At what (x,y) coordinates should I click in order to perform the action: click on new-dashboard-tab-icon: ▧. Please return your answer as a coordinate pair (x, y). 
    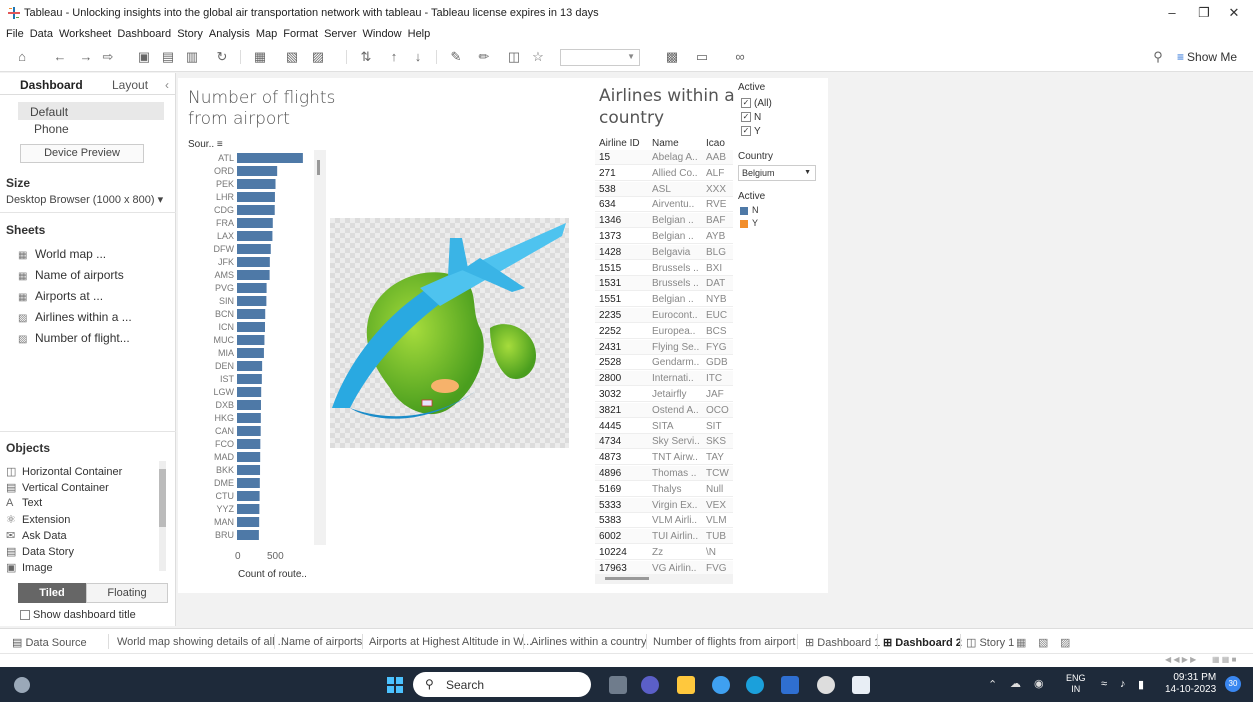
    Looking at the image, I should click on (1043, 642).